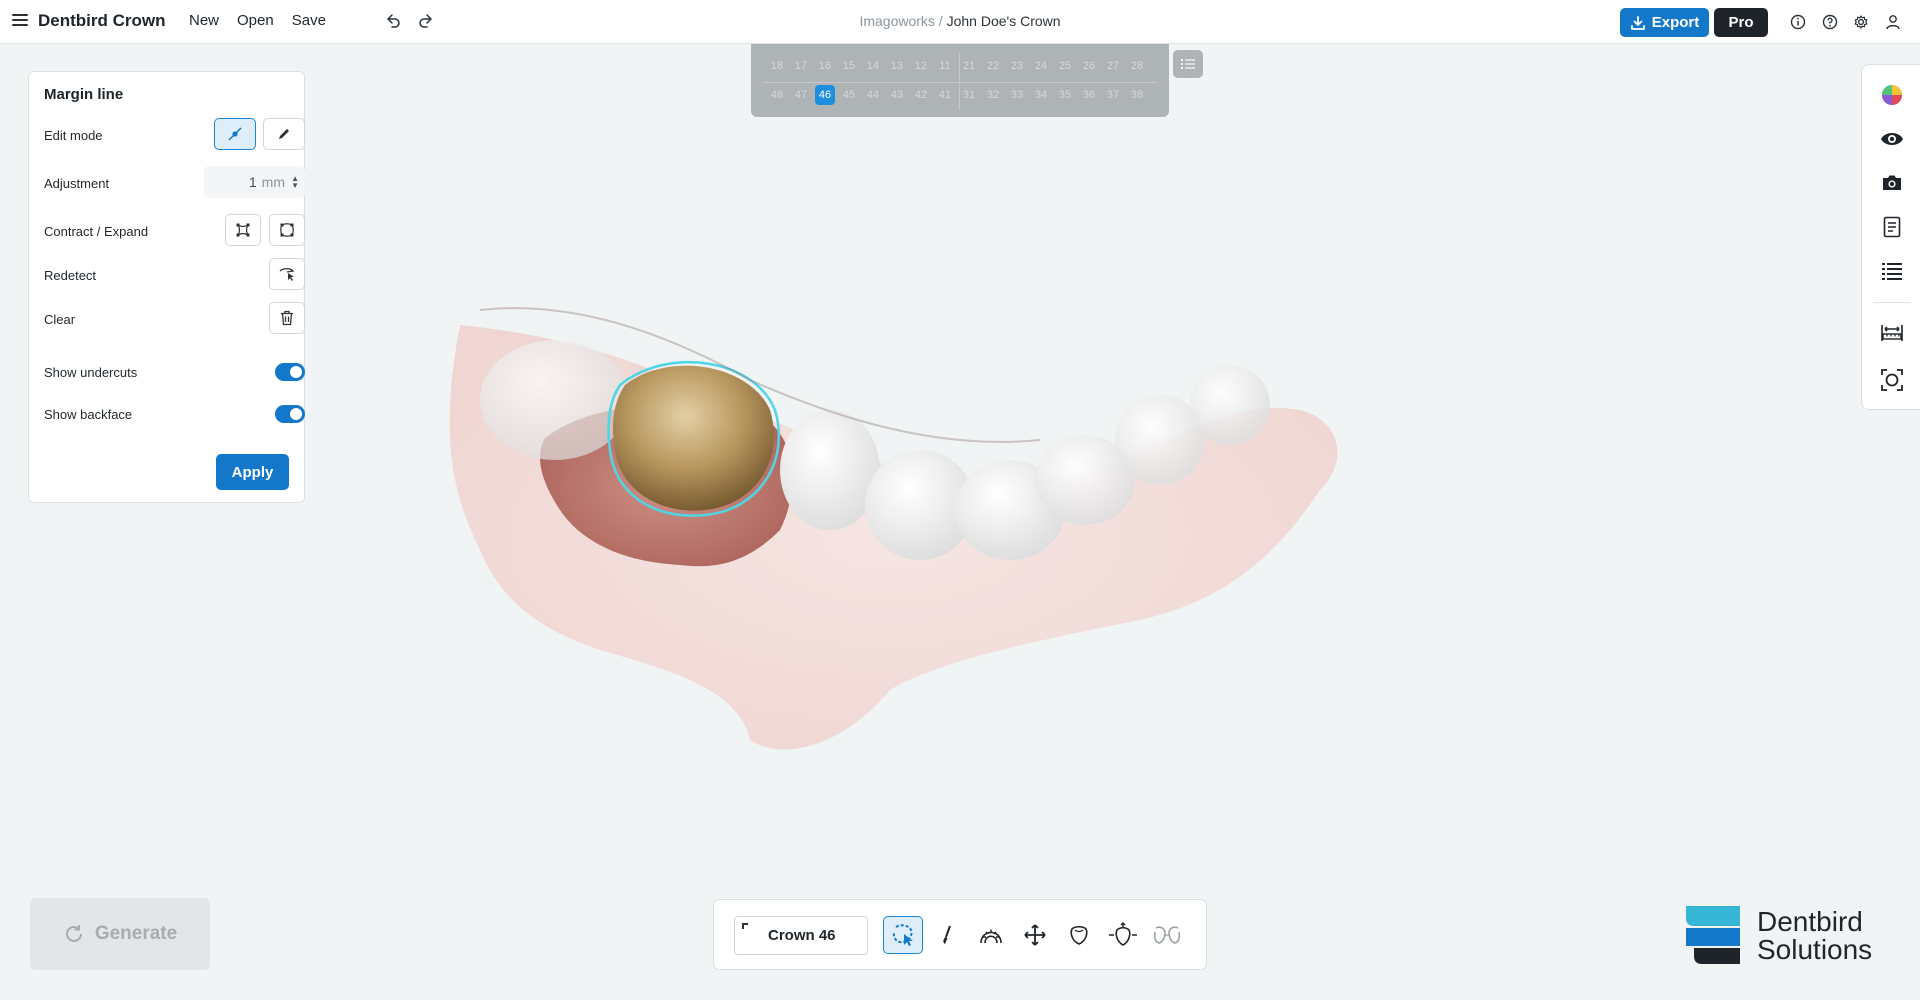 The height and width of the screenshot is (1000, 1920). What do you see at coordinates (969, 95) in the screenshot?
I see `tooth-31: 31` at bounding box center [969, 95].